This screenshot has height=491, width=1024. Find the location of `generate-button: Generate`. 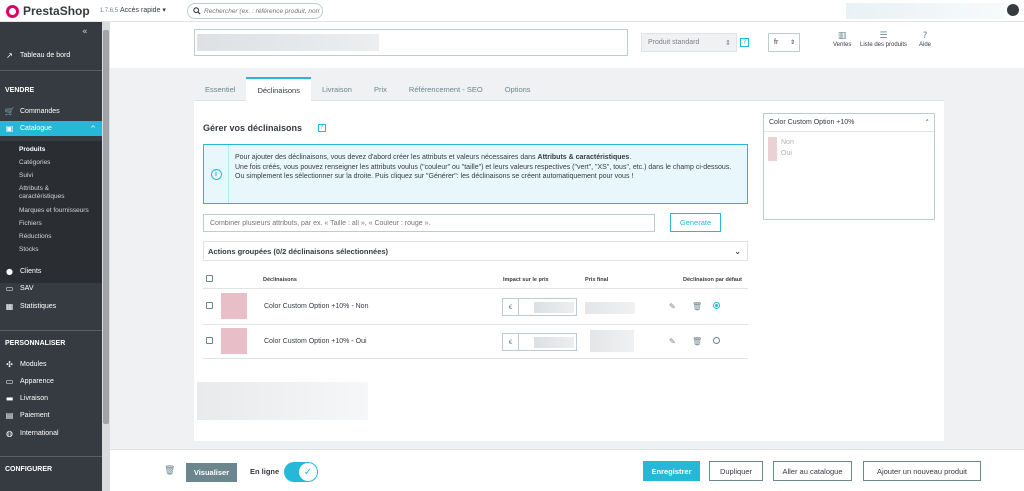

generate-button: Generate is located at coordinates (695, 222).